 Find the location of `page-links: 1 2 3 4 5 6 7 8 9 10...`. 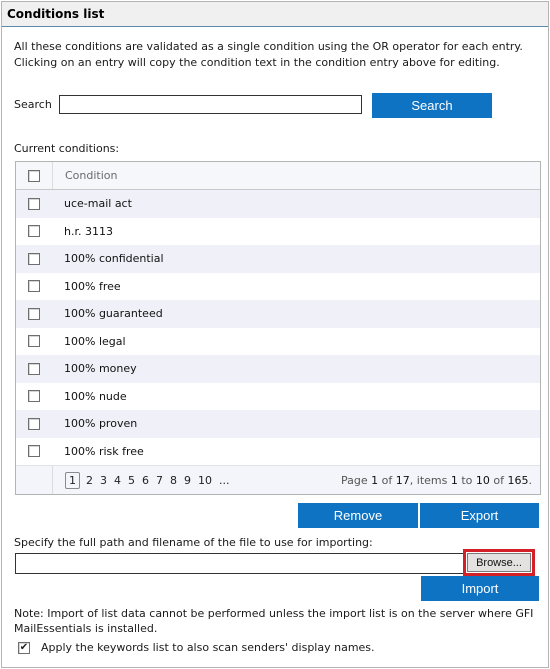

page-links: 1 2 3 4 5 6 7 8 9 10... is located at coordinates (197, 480).